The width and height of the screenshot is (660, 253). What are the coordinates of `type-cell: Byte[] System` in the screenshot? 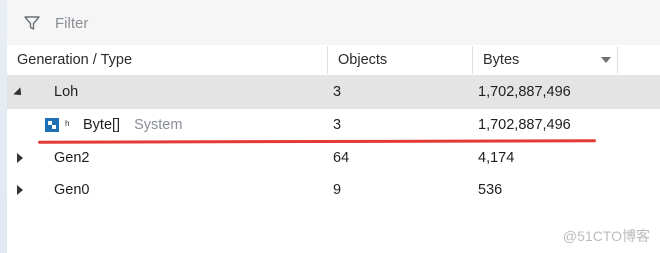 It's located at (132, 125).